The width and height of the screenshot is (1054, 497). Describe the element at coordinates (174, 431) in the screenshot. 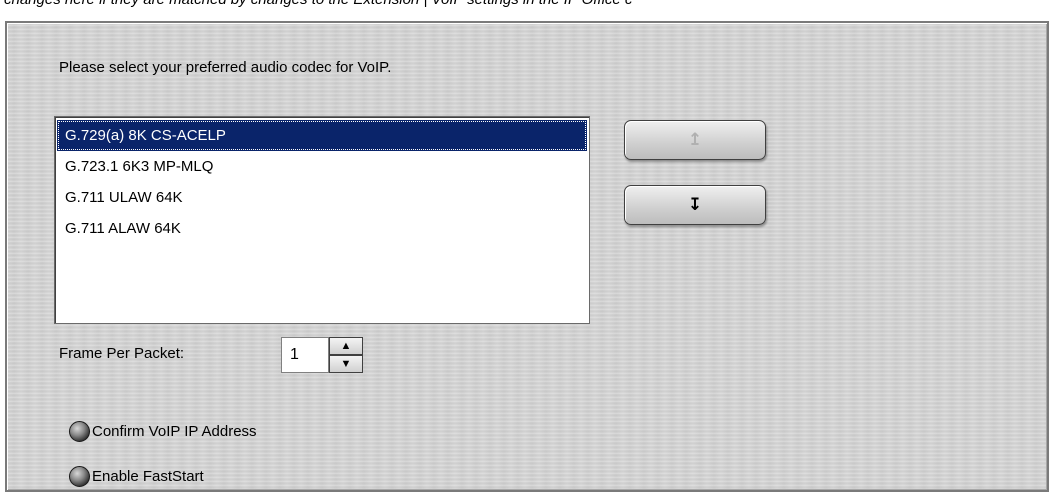

I see `confirm-voip-ip-label: Confirm VoIP IP Address` at that location.